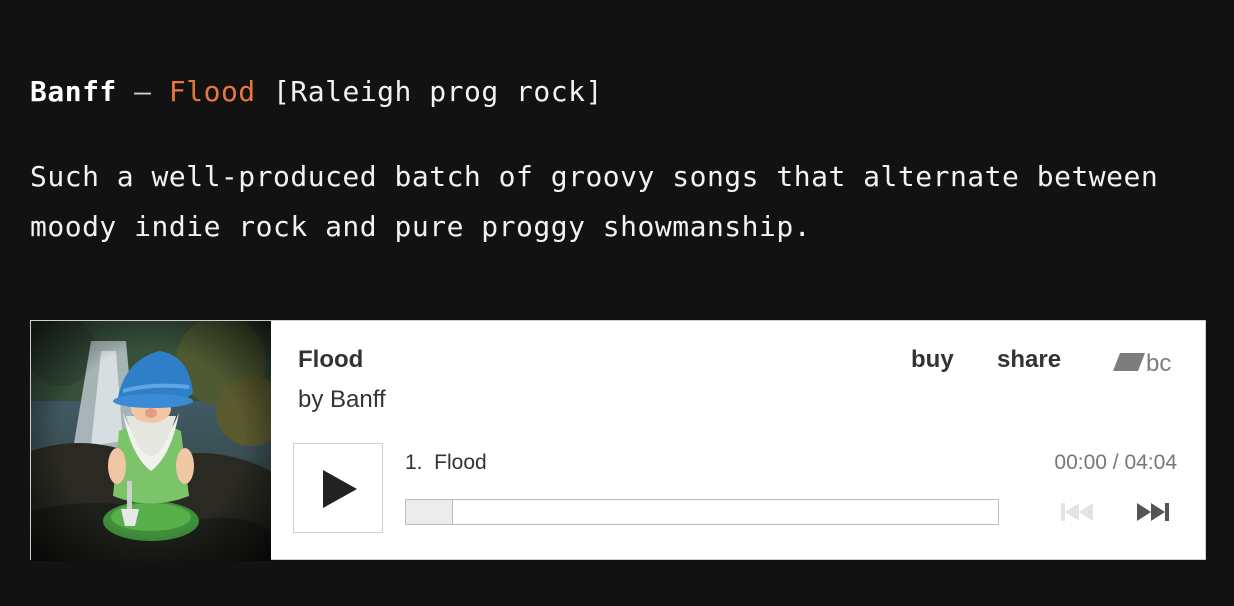 The height and width of the screenshot is (606, 1234). Describe the element at coordinates (446, 462) in the screenshot. I see `track-title: 1. Flood` at that location.